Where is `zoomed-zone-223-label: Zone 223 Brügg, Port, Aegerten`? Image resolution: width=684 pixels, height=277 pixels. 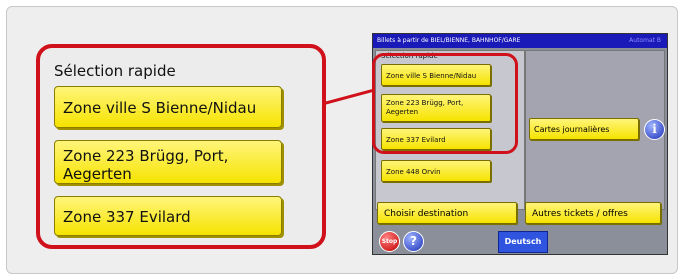
zoomed-zone-223-label: Zone 223 Brügg, Port, Aegerten is located at coordinates (146, 165).